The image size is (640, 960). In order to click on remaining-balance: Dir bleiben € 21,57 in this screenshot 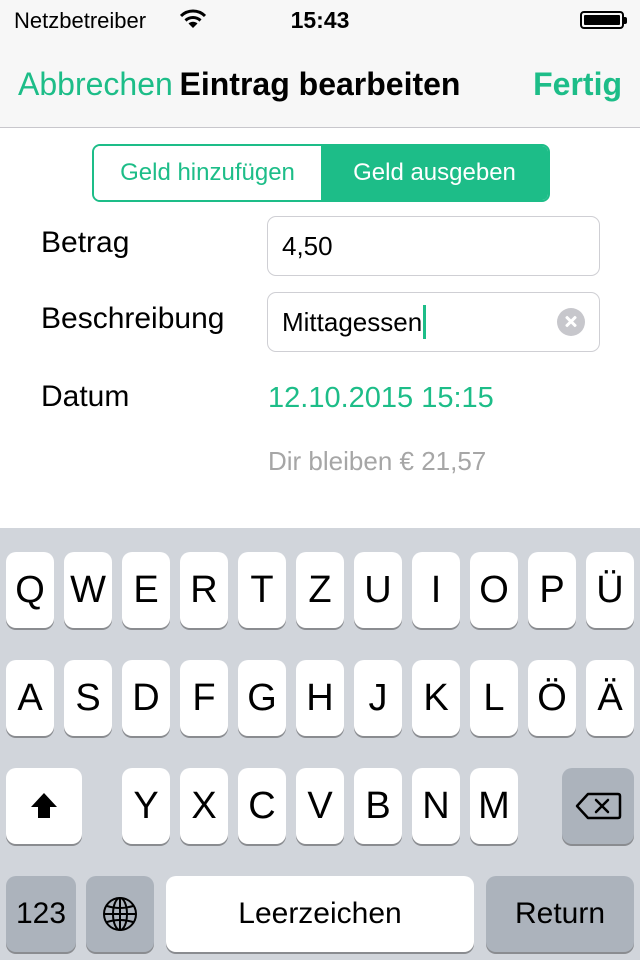, I will do `click(377, 461)`.